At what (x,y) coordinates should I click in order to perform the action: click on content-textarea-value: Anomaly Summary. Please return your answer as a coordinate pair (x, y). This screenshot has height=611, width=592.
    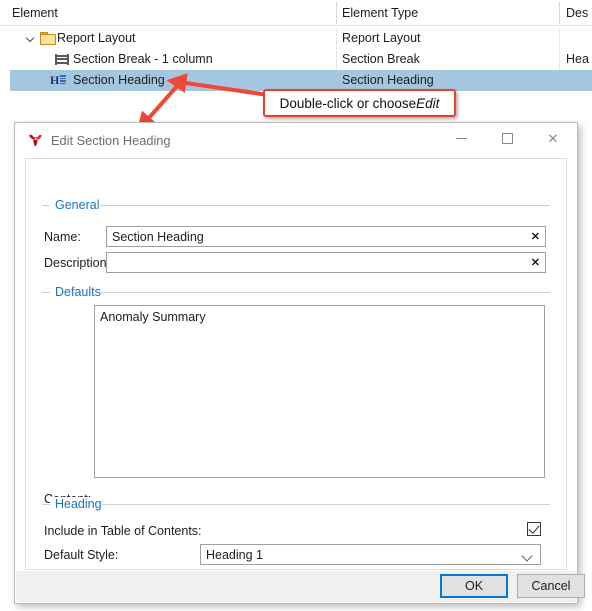
    Looking at the image, I should click on (153, 317).